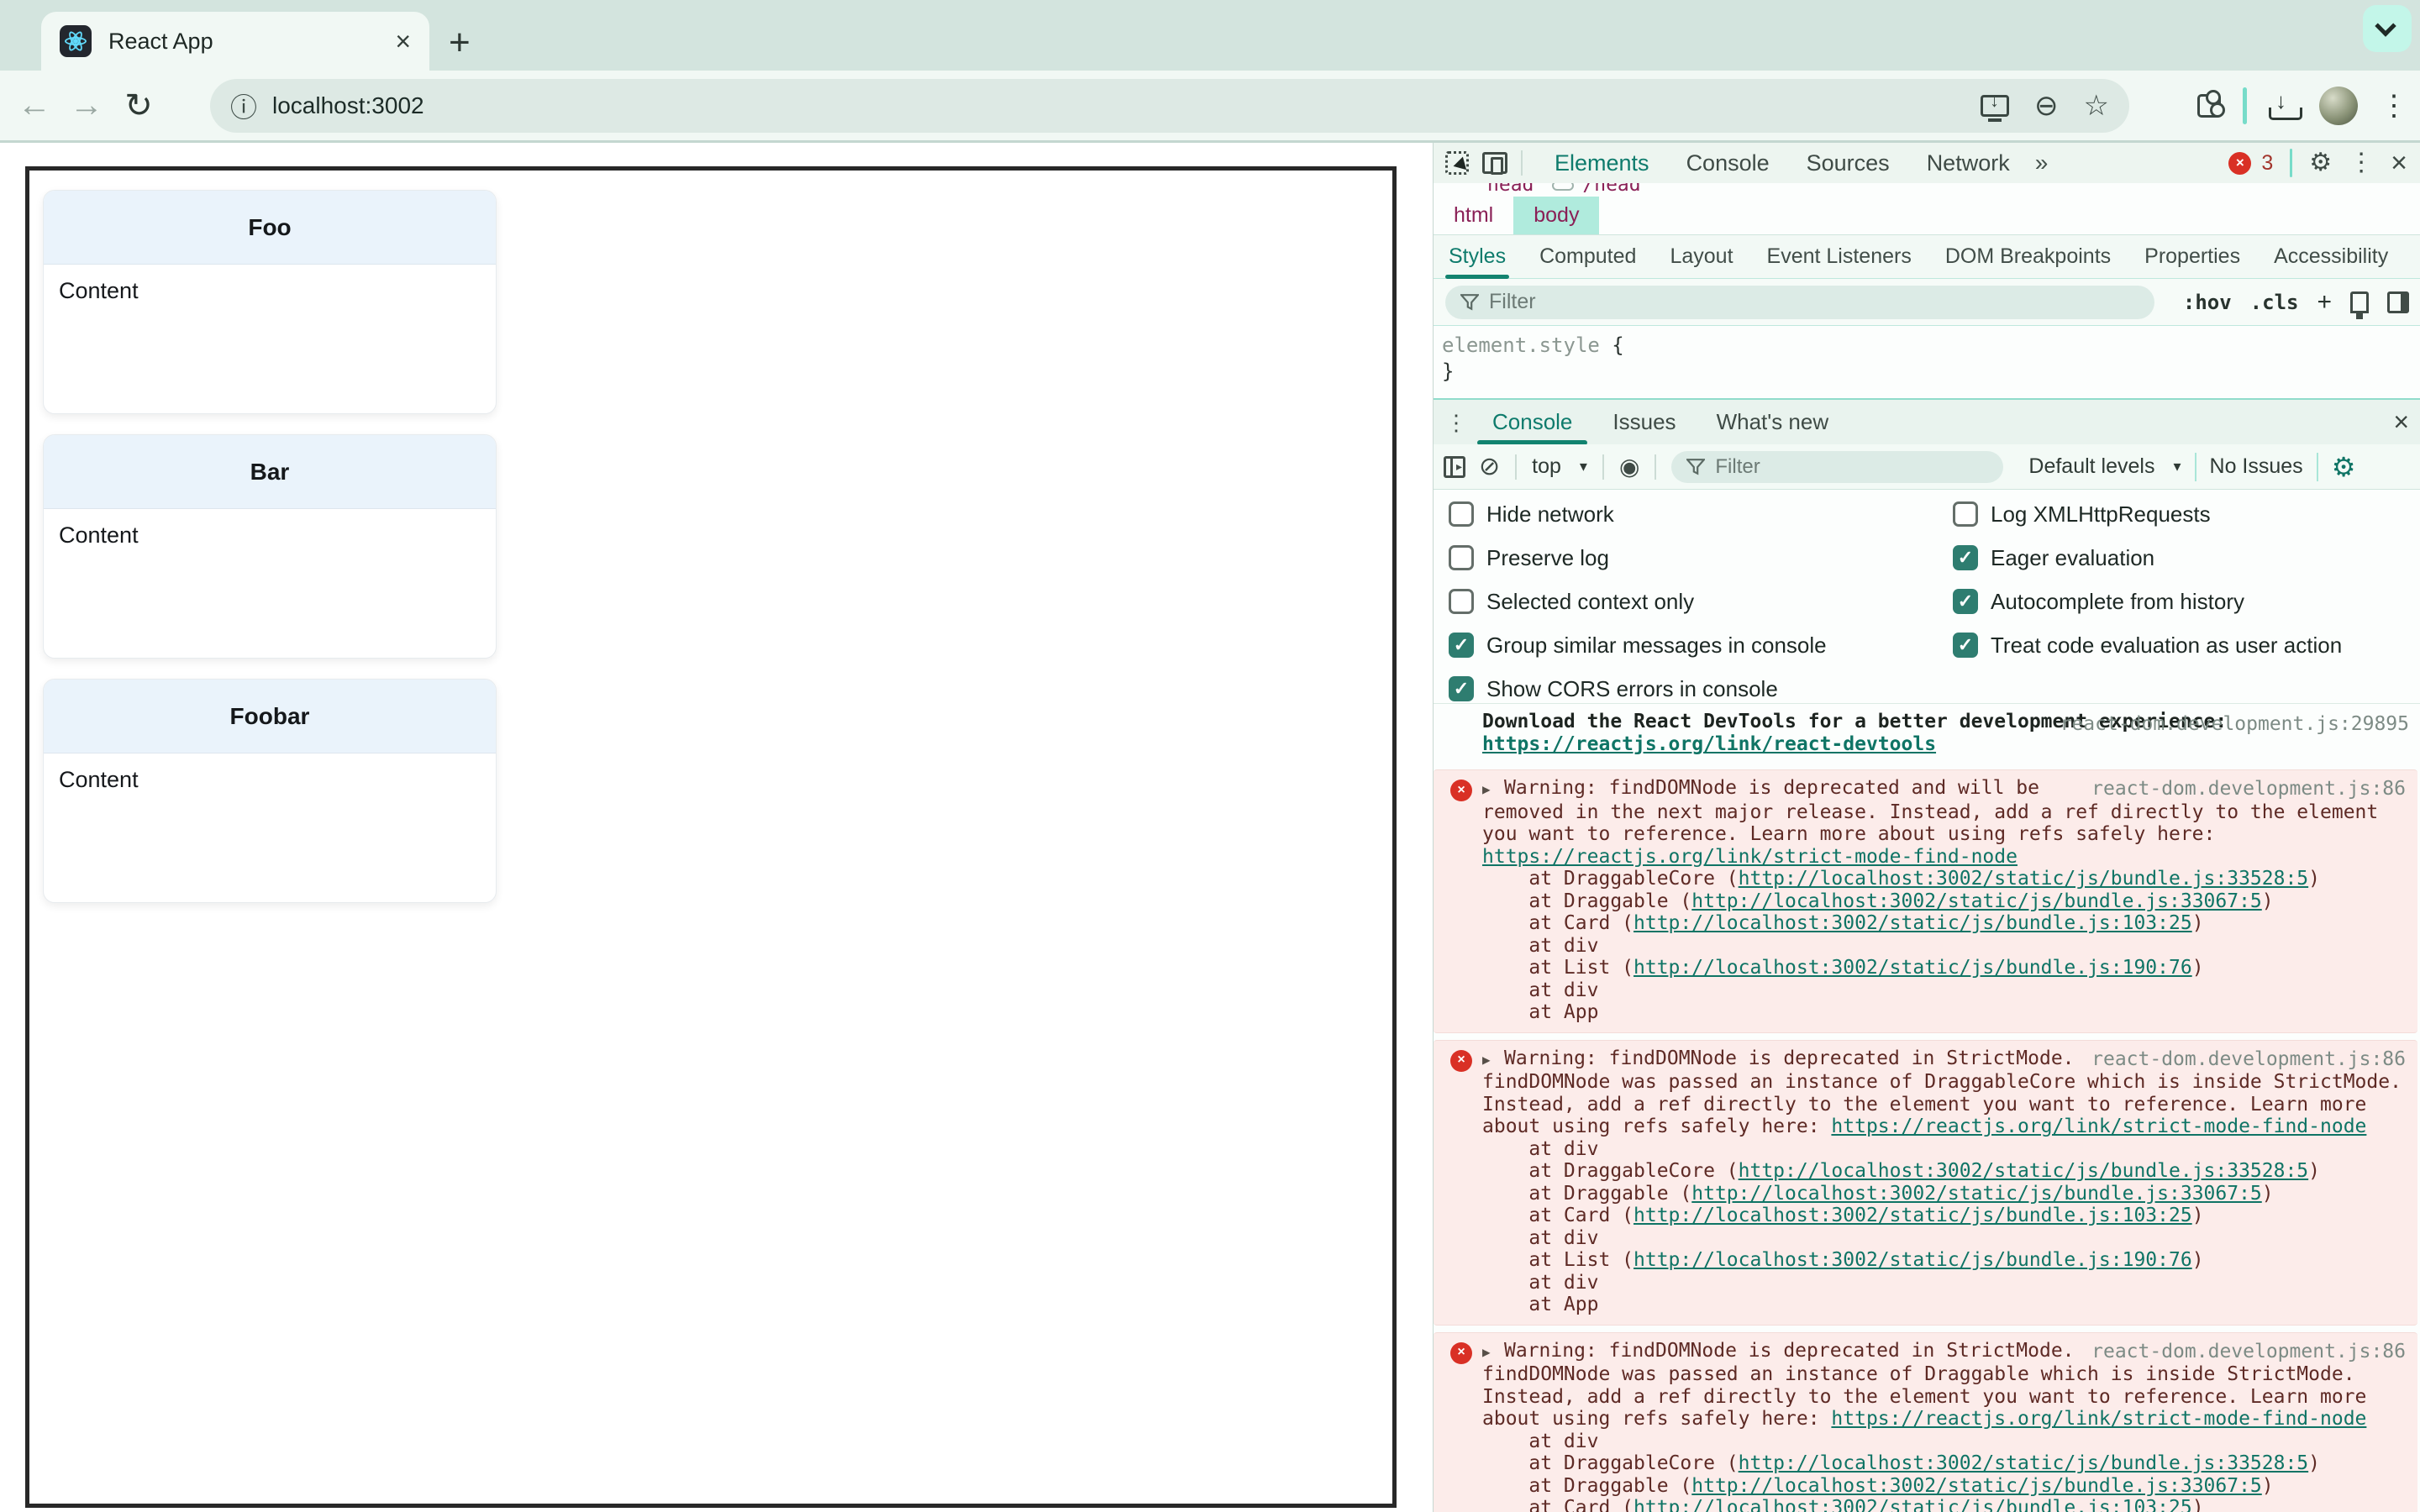 The width and height of the screenshot is (2420, 1512). I want to click on tab-console: Console, so click(1728, 163).